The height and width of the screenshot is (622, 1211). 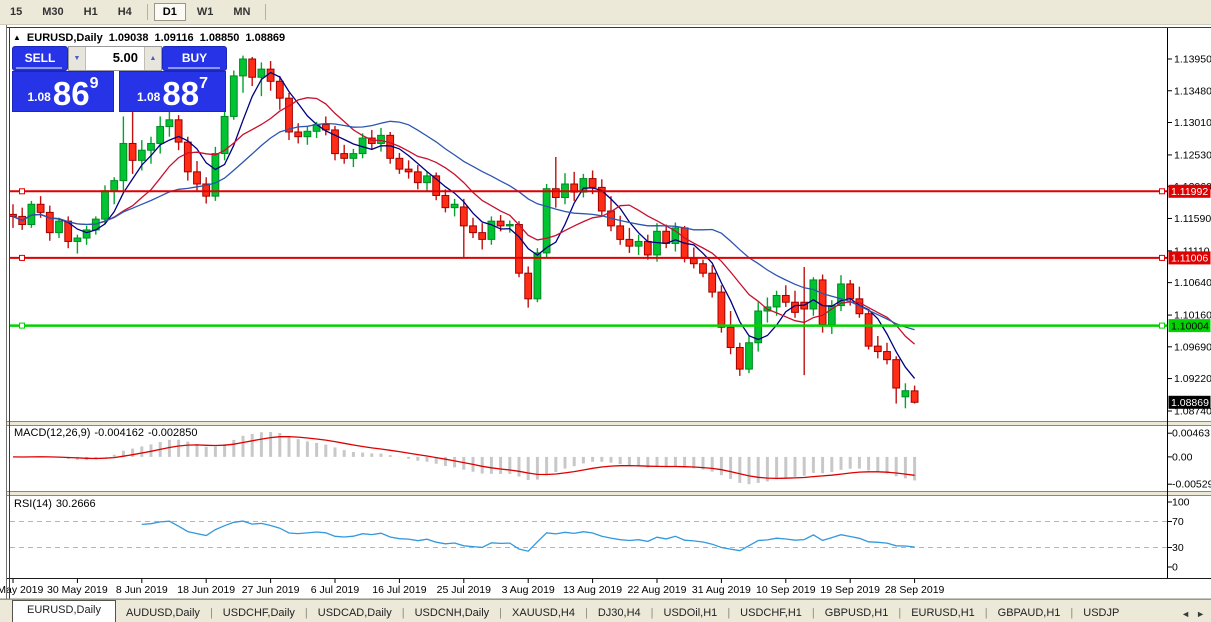 What do you see at coordinates (108, 433) in the screenshot?
I see `macd-label: MACD(12,26,9) -0.004162 -0.002850` at bounding box center [108, 433].